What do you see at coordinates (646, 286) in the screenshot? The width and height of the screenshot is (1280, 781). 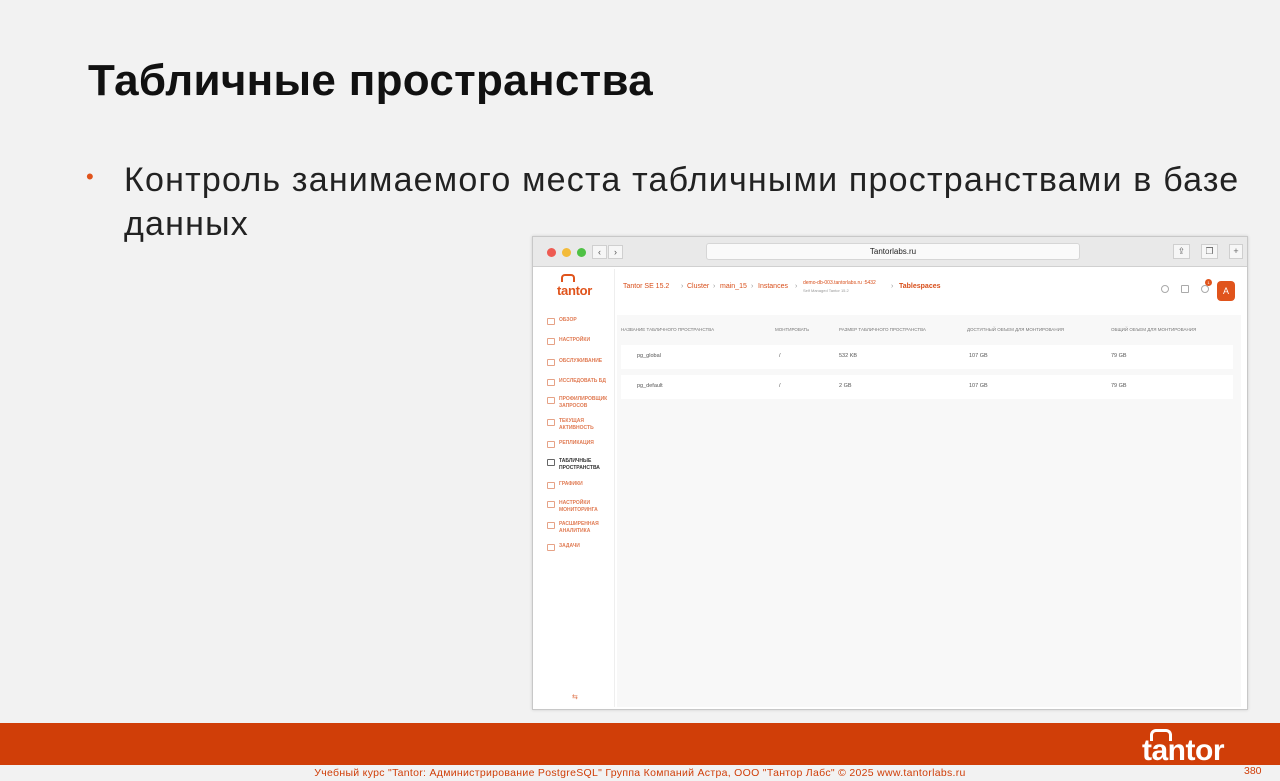 I see `breadcrumb-product: Tantor SE 15.2` at bounding box center [646, 286].